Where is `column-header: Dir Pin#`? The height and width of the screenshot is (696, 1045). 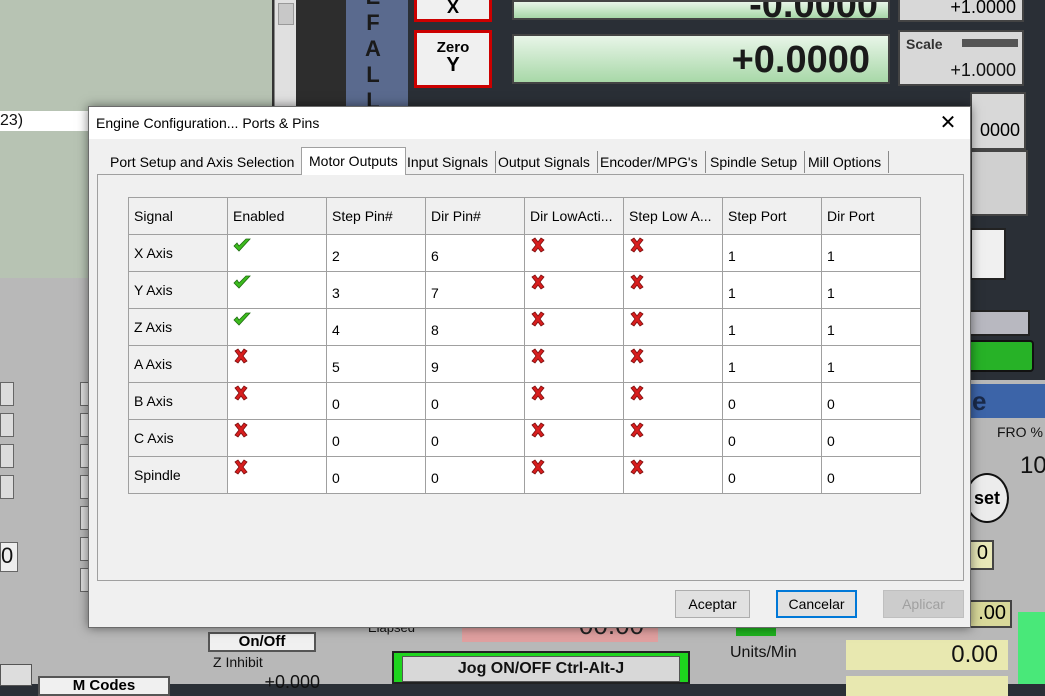
column-header: Dir Pin# is located at coordinates (475, 216).